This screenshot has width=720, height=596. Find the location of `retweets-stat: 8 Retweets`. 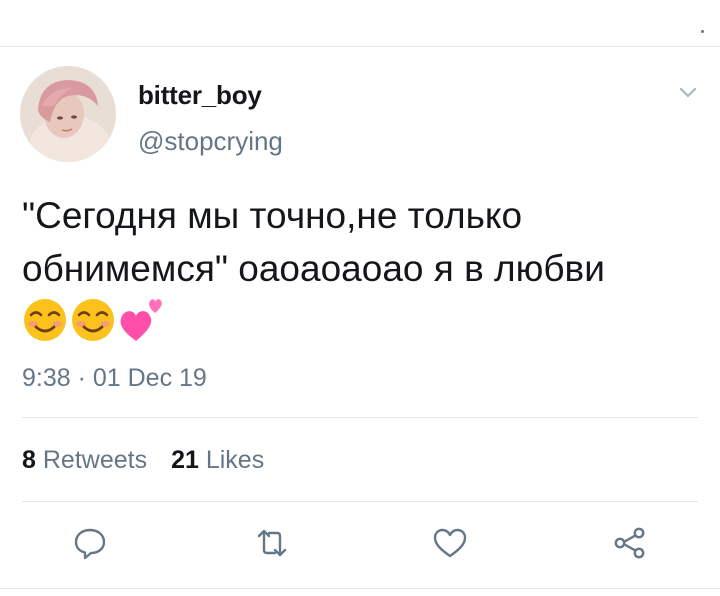

retweets-stat: 8 Retweets is located at coordinates (84, 460).